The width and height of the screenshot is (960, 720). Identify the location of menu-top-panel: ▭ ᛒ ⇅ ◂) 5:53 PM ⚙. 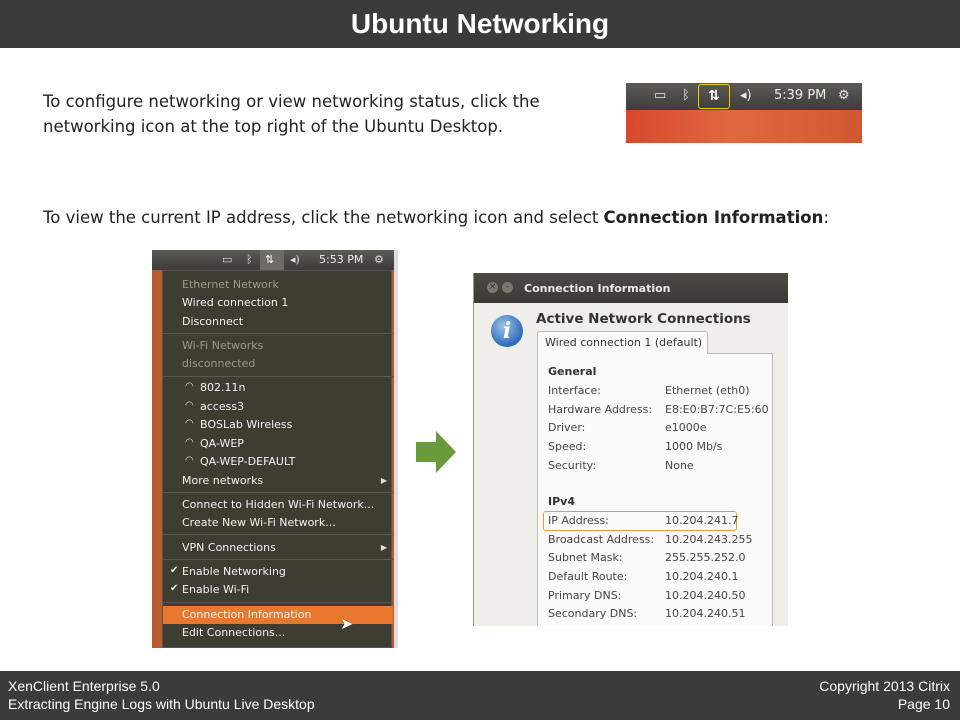
(275, 260).